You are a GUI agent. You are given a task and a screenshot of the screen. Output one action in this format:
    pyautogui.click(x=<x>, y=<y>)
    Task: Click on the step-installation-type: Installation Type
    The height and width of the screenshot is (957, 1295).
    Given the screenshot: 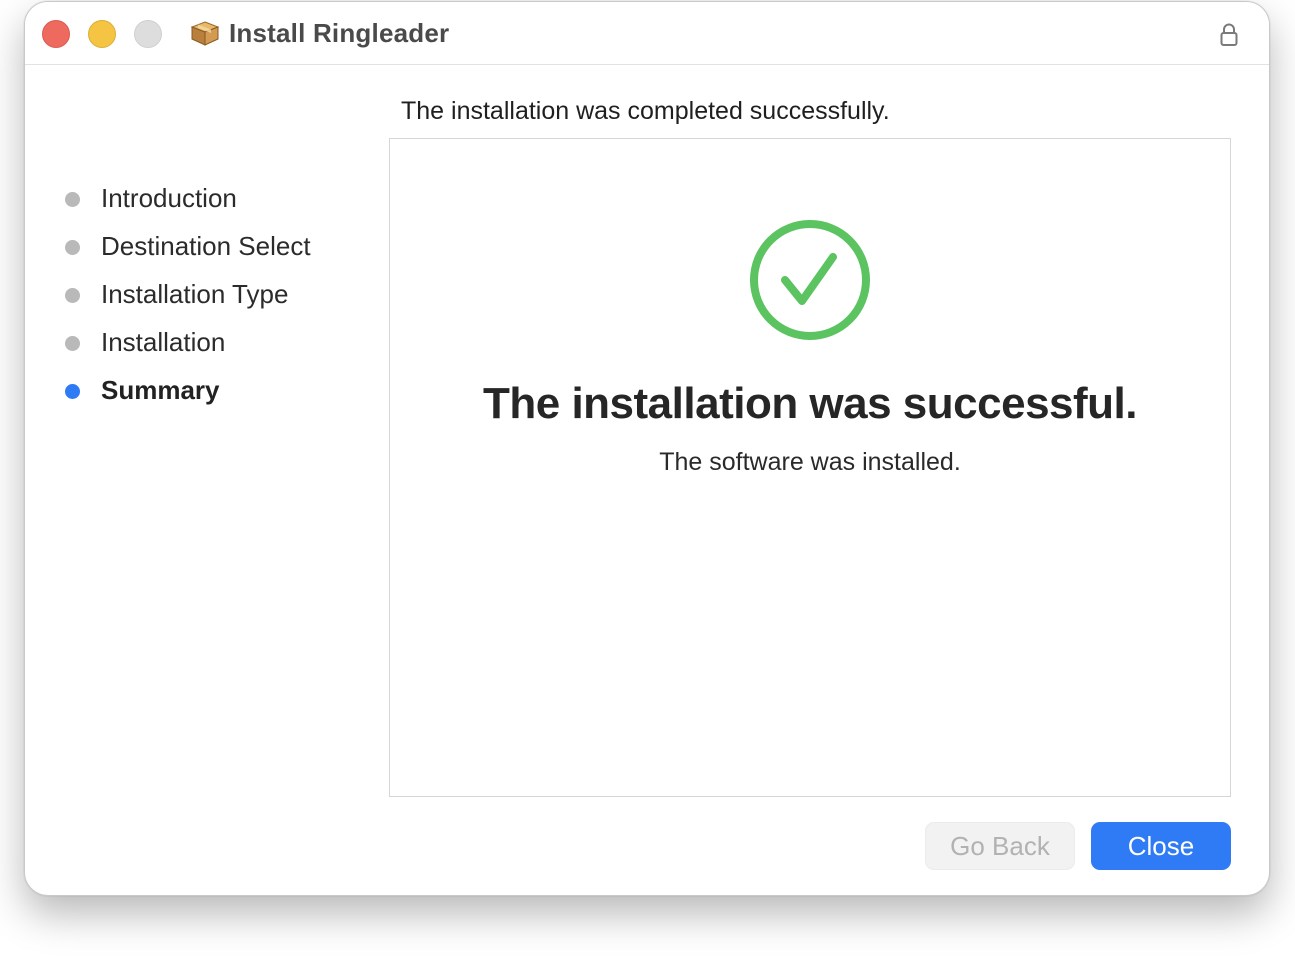 What is the action you would take?
    pyautogui.click(x=213, y=298)
    